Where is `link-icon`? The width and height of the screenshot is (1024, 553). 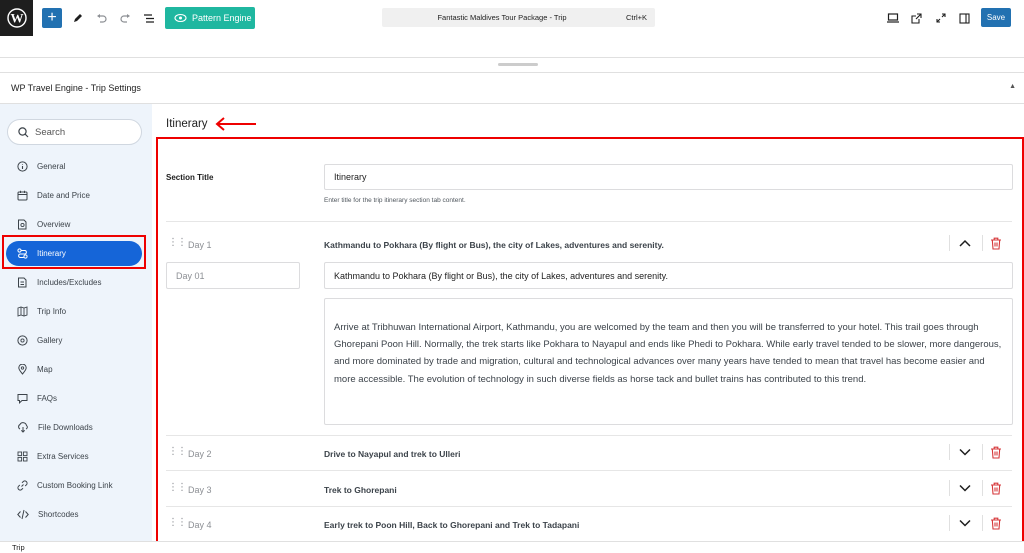
link-icon is located at coordinates (22, 485).